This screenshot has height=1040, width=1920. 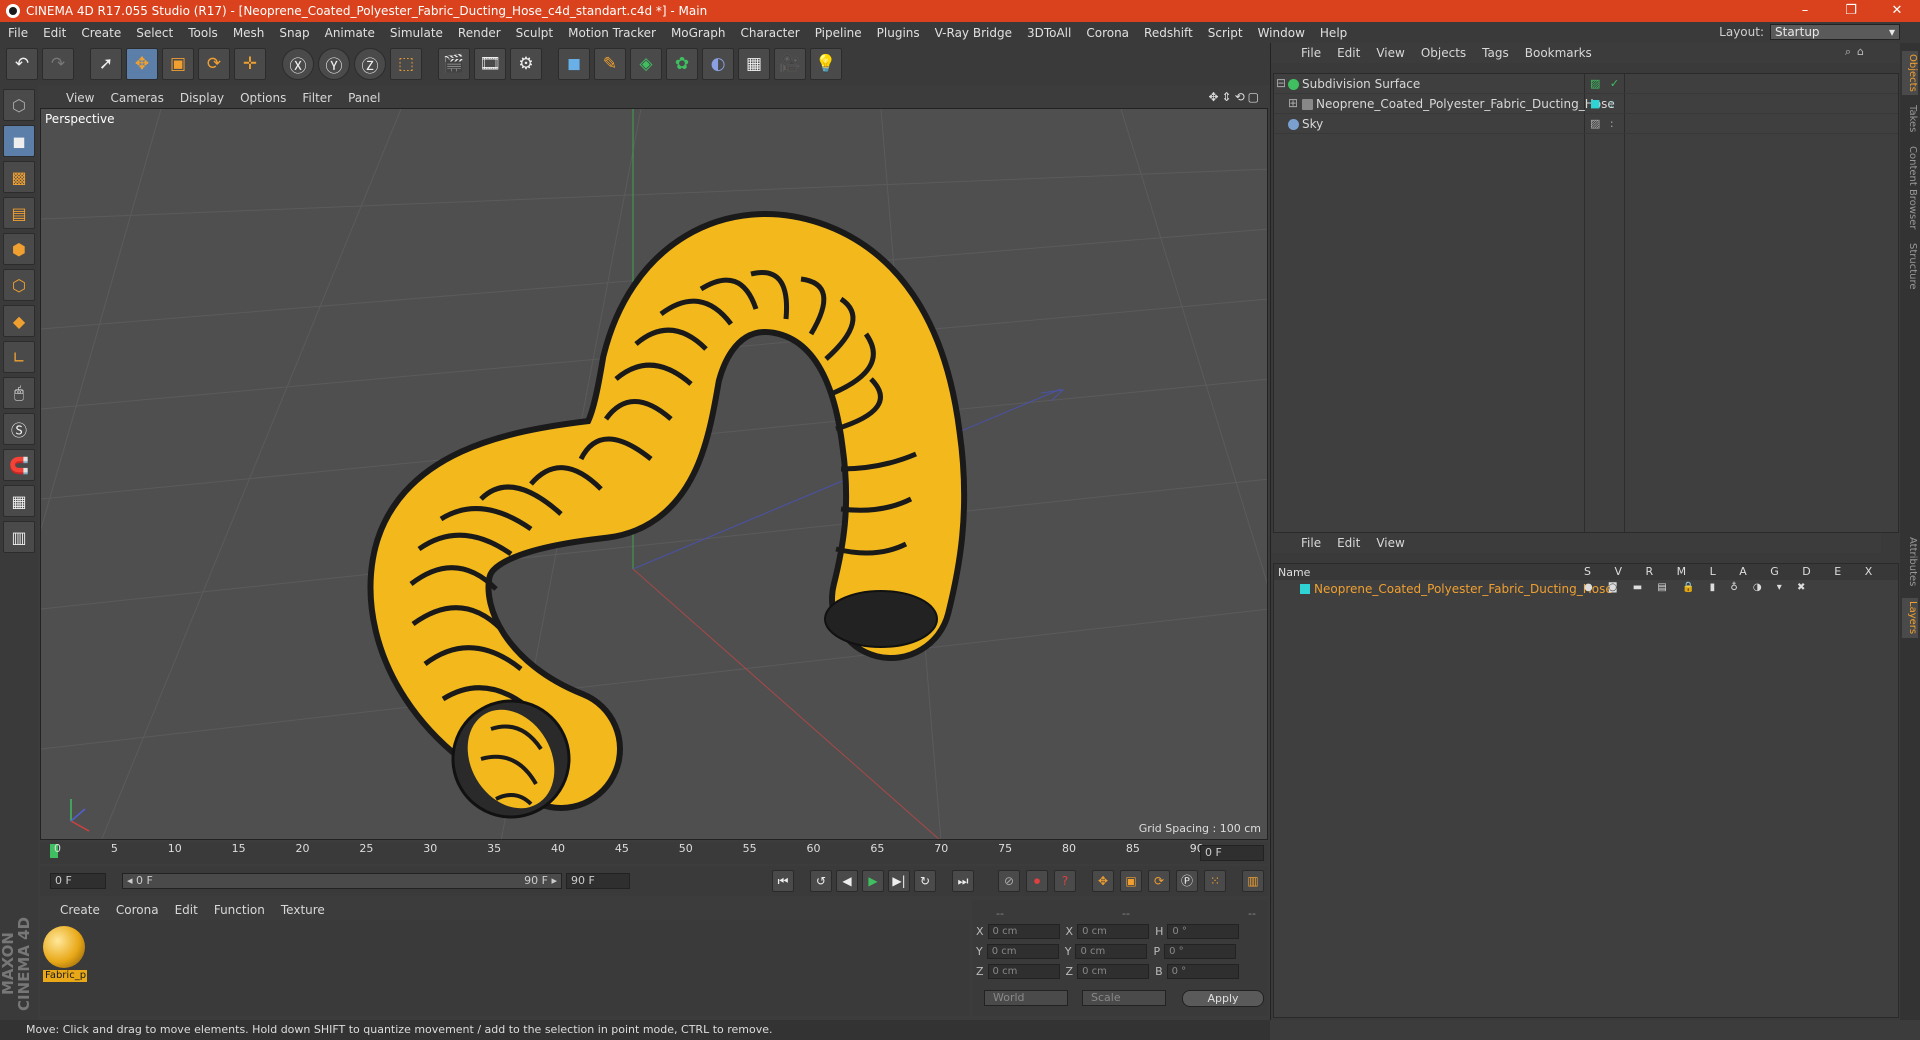 I want to click on cube-primitive-icon: ◼, so click(x=574, y=64).